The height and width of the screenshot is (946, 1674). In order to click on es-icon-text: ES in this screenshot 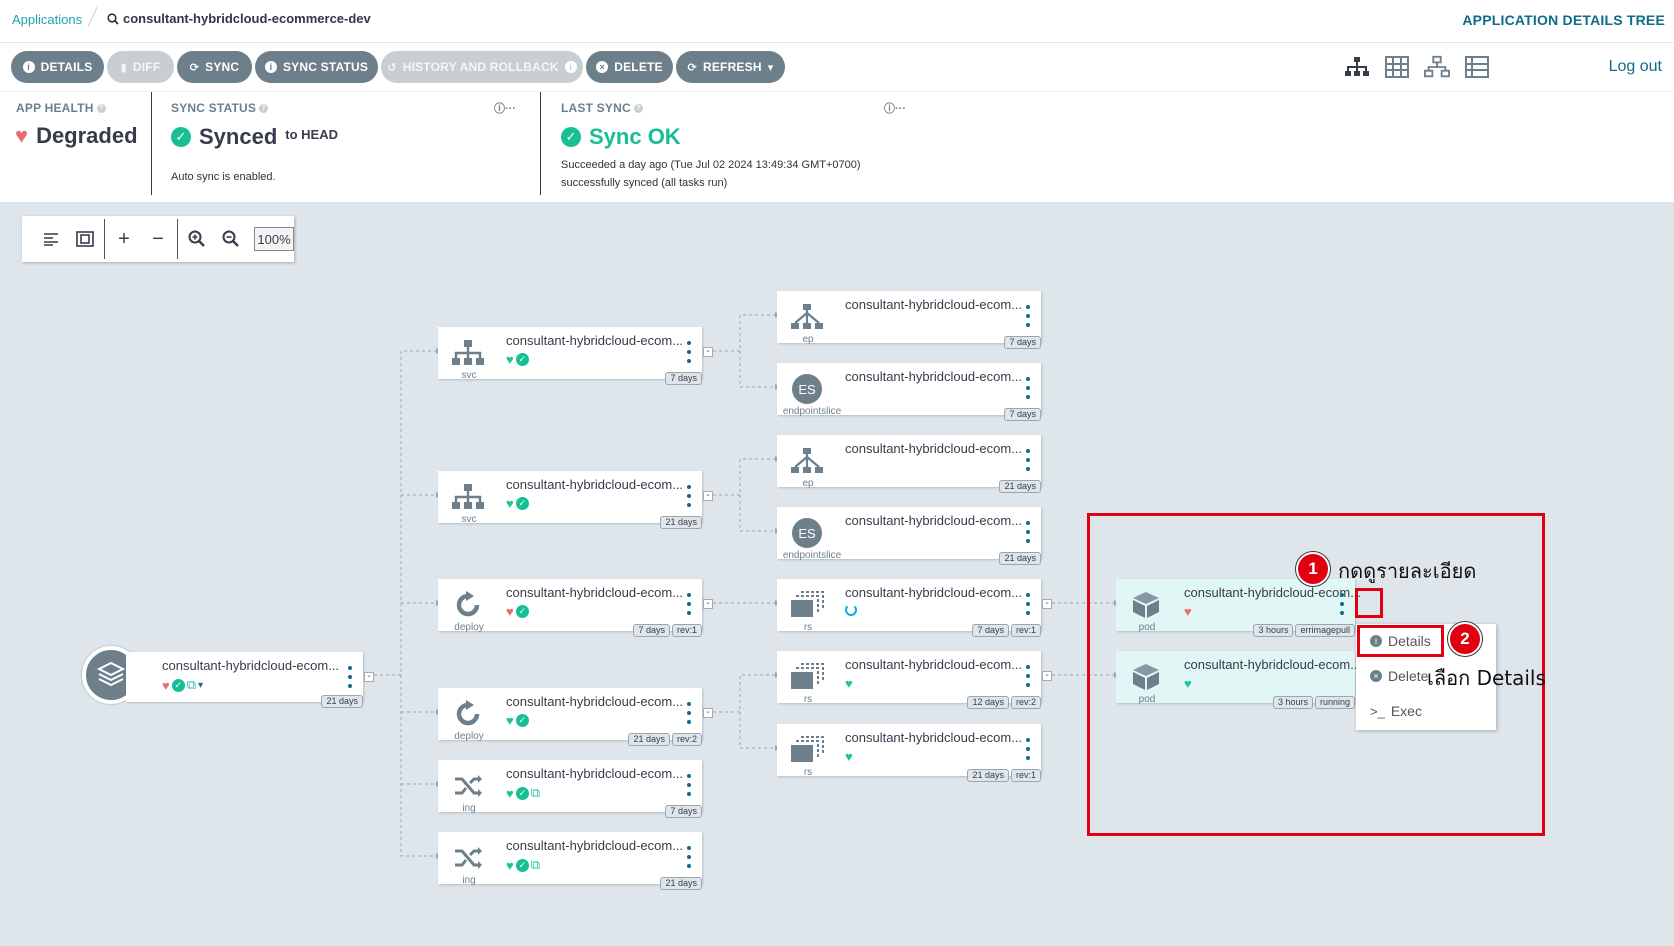, I will do `click(807, 533)`.